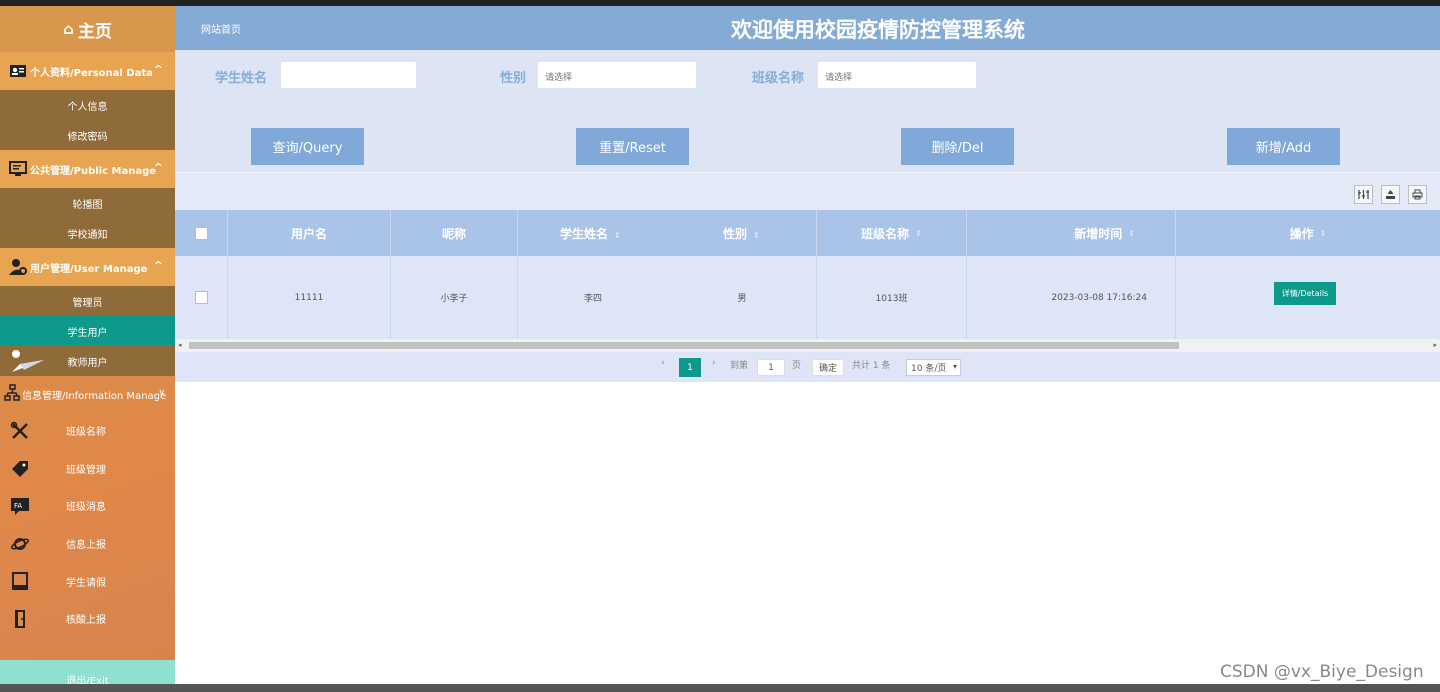 Image resolution: width=1440 pixels, height=692 pixels. What do you see at coordinates (18, 71) in the screenshot?
I see `user-card-icon` at bounding box center [18, 71].